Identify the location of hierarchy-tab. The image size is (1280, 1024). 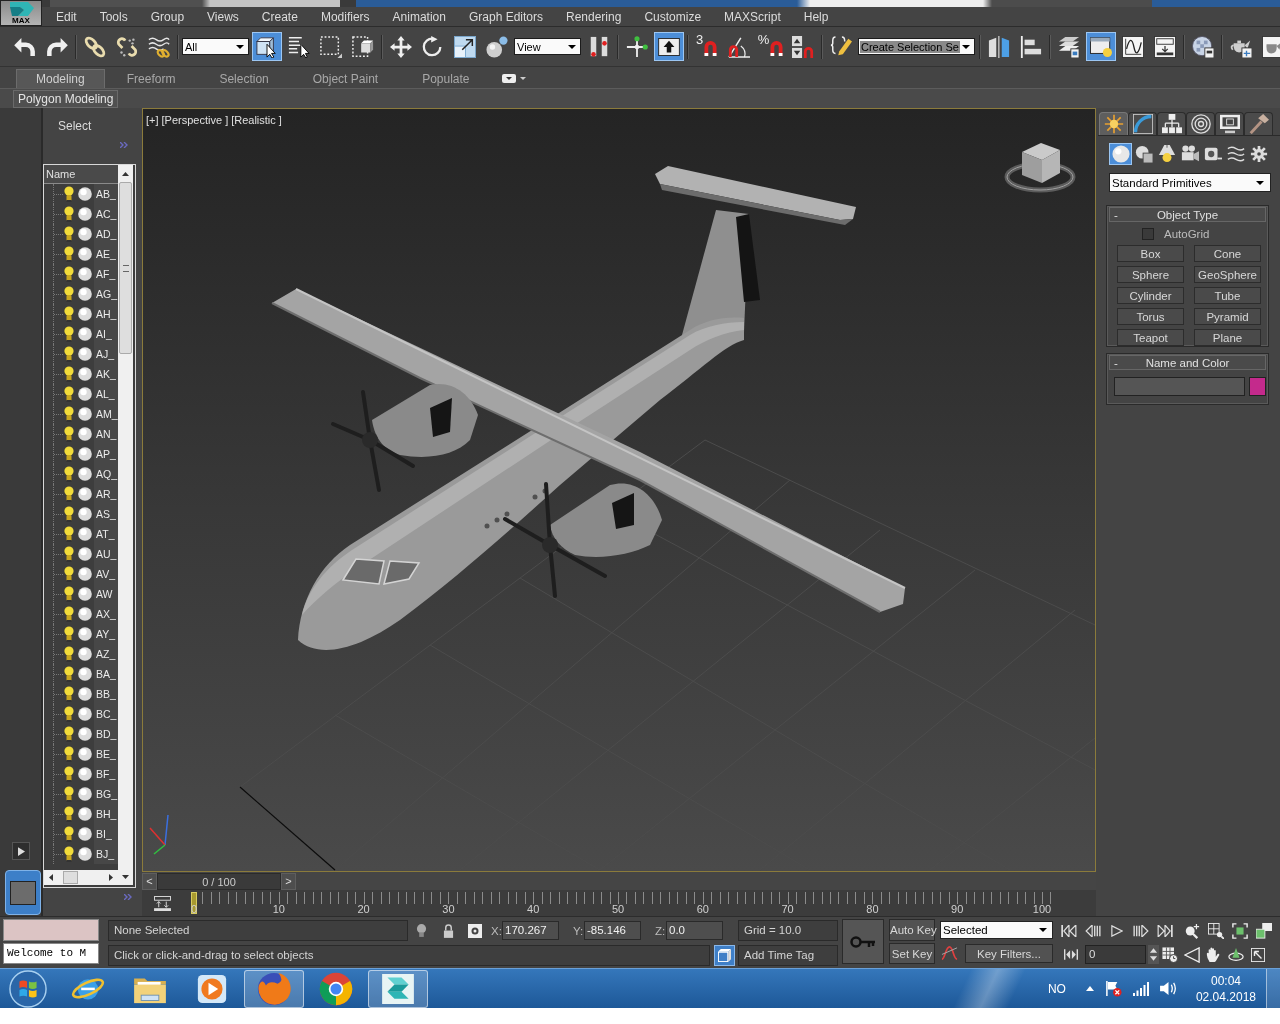
(1171, 123).